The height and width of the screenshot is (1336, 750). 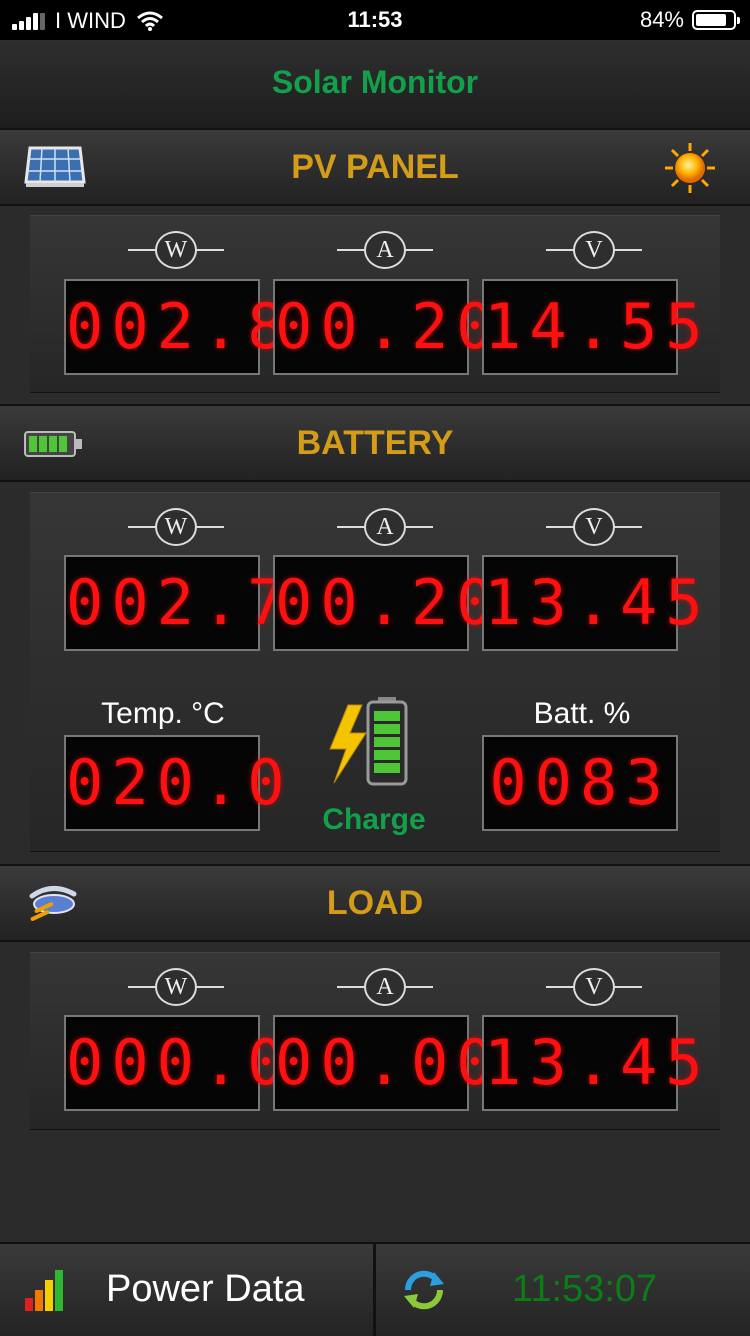 What do you see at coordinates (163, 713) in the screenshot?
I see `temp-label: Temp. °C` at bounding box center [163, 713].